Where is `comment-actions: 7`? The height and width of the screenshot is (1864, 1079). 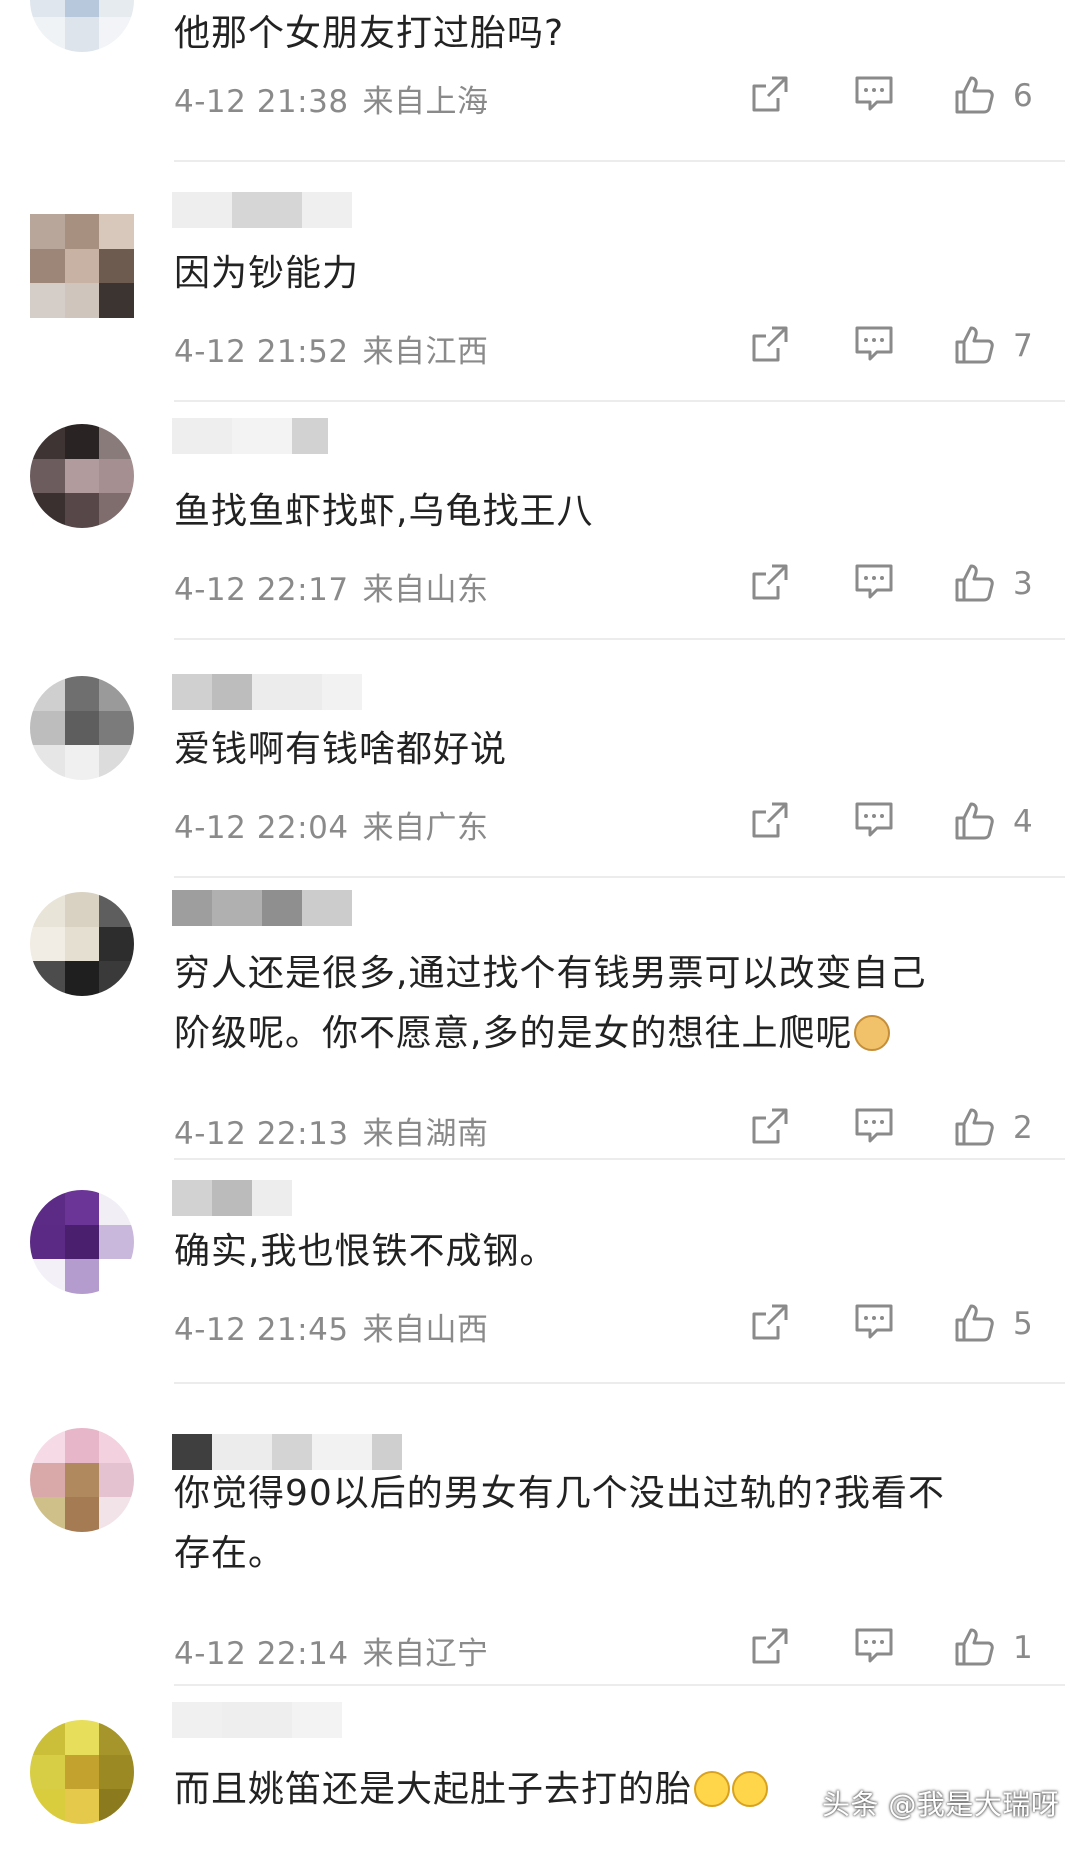
comment-actions: 7 is located at coordinates (895, 348).